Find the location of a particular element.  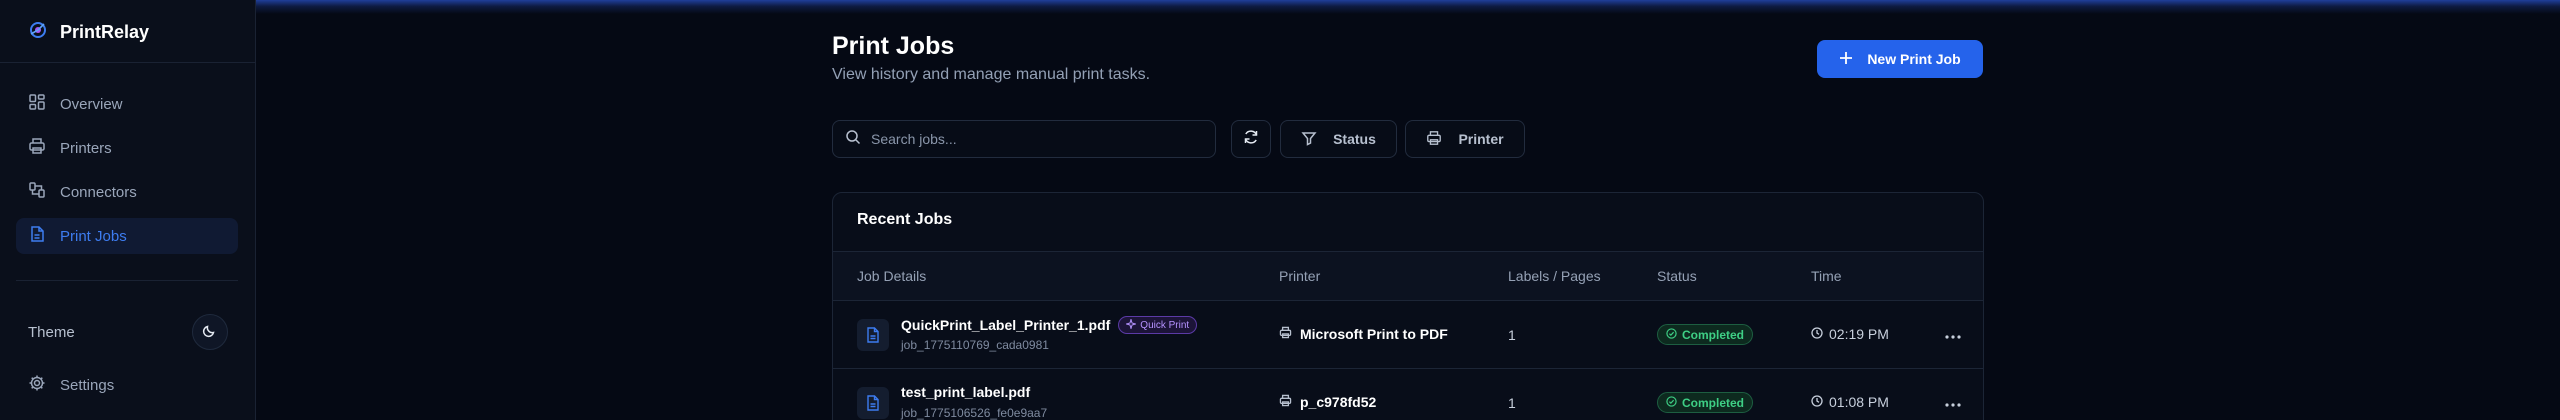

refresh-icon is located at coordinates (1251, 139).